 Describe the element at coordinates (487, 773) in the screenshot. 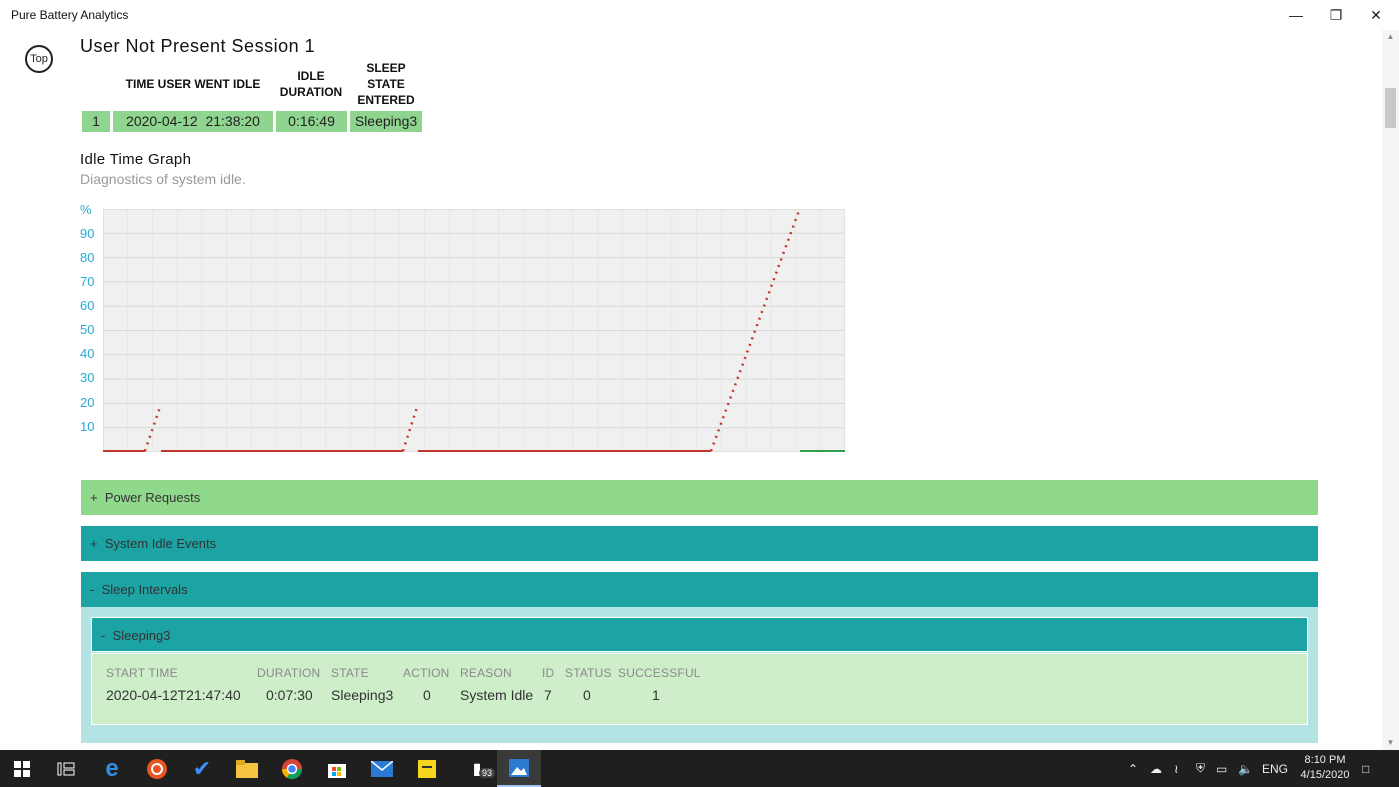

I see `badge-count: 93` at that location.